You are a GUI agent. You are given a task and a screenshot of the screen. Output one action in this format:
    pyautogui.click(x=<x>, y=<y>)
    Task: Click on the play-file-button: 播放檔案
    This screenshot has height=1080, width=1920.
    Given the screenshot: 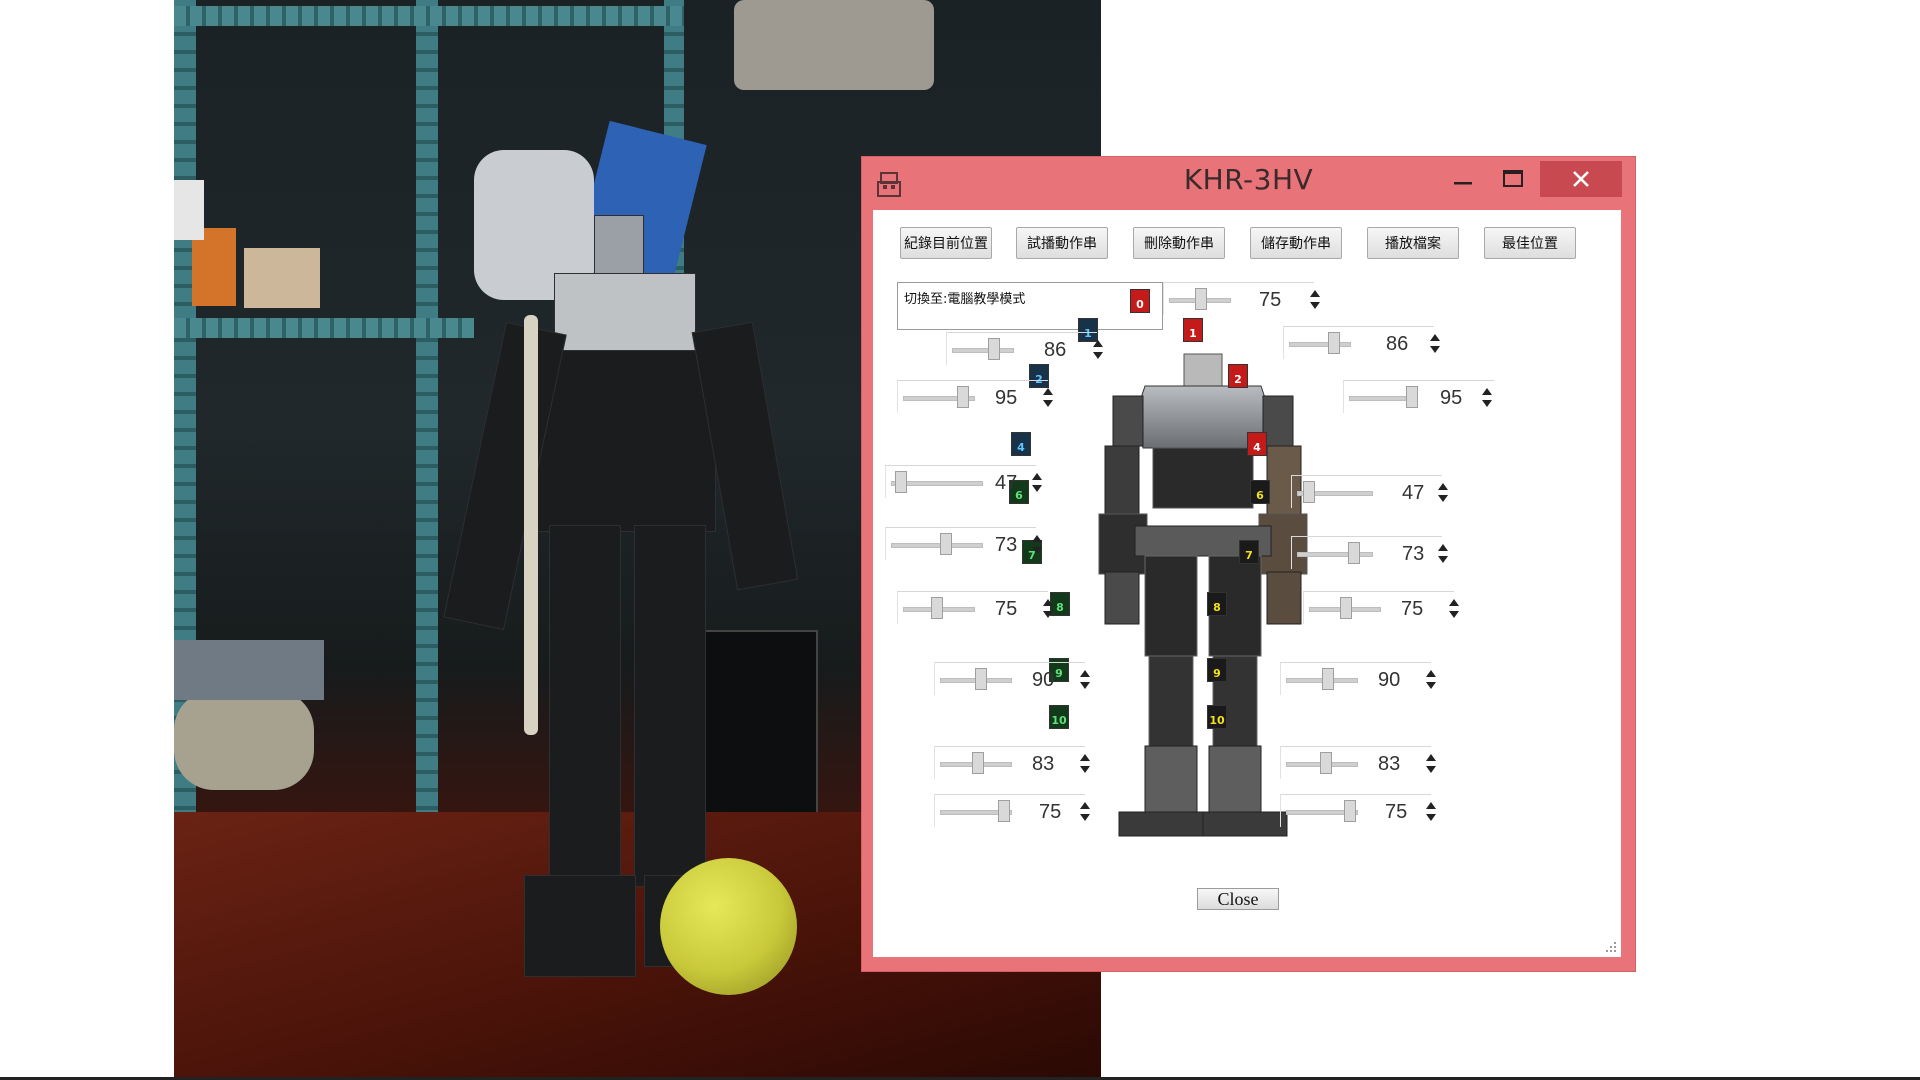 What is the action you would take?
    pyautogui.click(x=1413, y=243)
    